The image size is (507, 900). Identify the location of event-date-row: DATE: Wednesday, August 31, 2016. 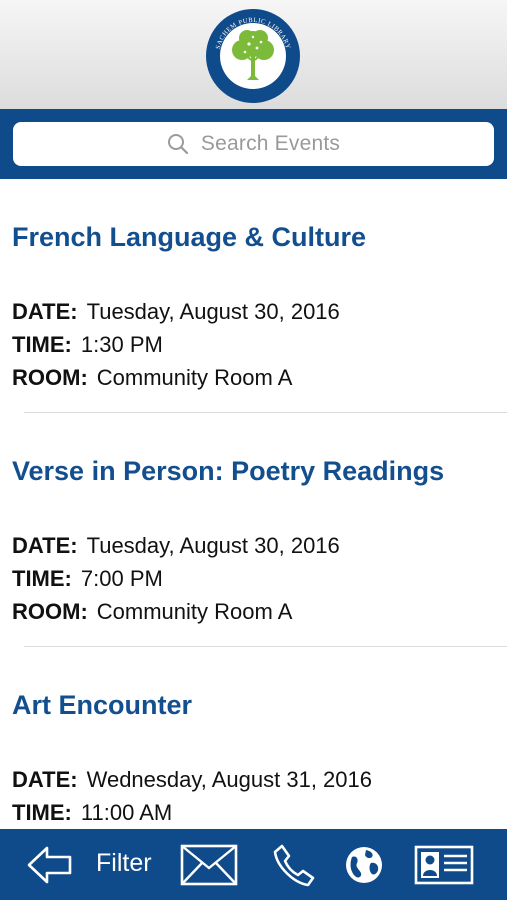
(192, 780).